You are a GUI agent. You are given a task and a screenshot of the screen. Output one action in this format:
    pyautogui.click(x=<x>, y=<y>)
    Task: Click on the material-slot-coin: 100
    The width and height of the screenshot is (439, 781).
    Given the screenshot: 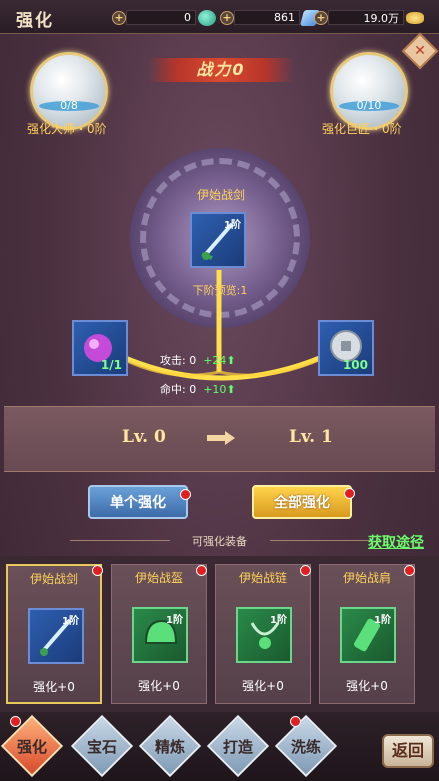 What is the action you would take?
    pyautogui.click(x=346, y=348)
    